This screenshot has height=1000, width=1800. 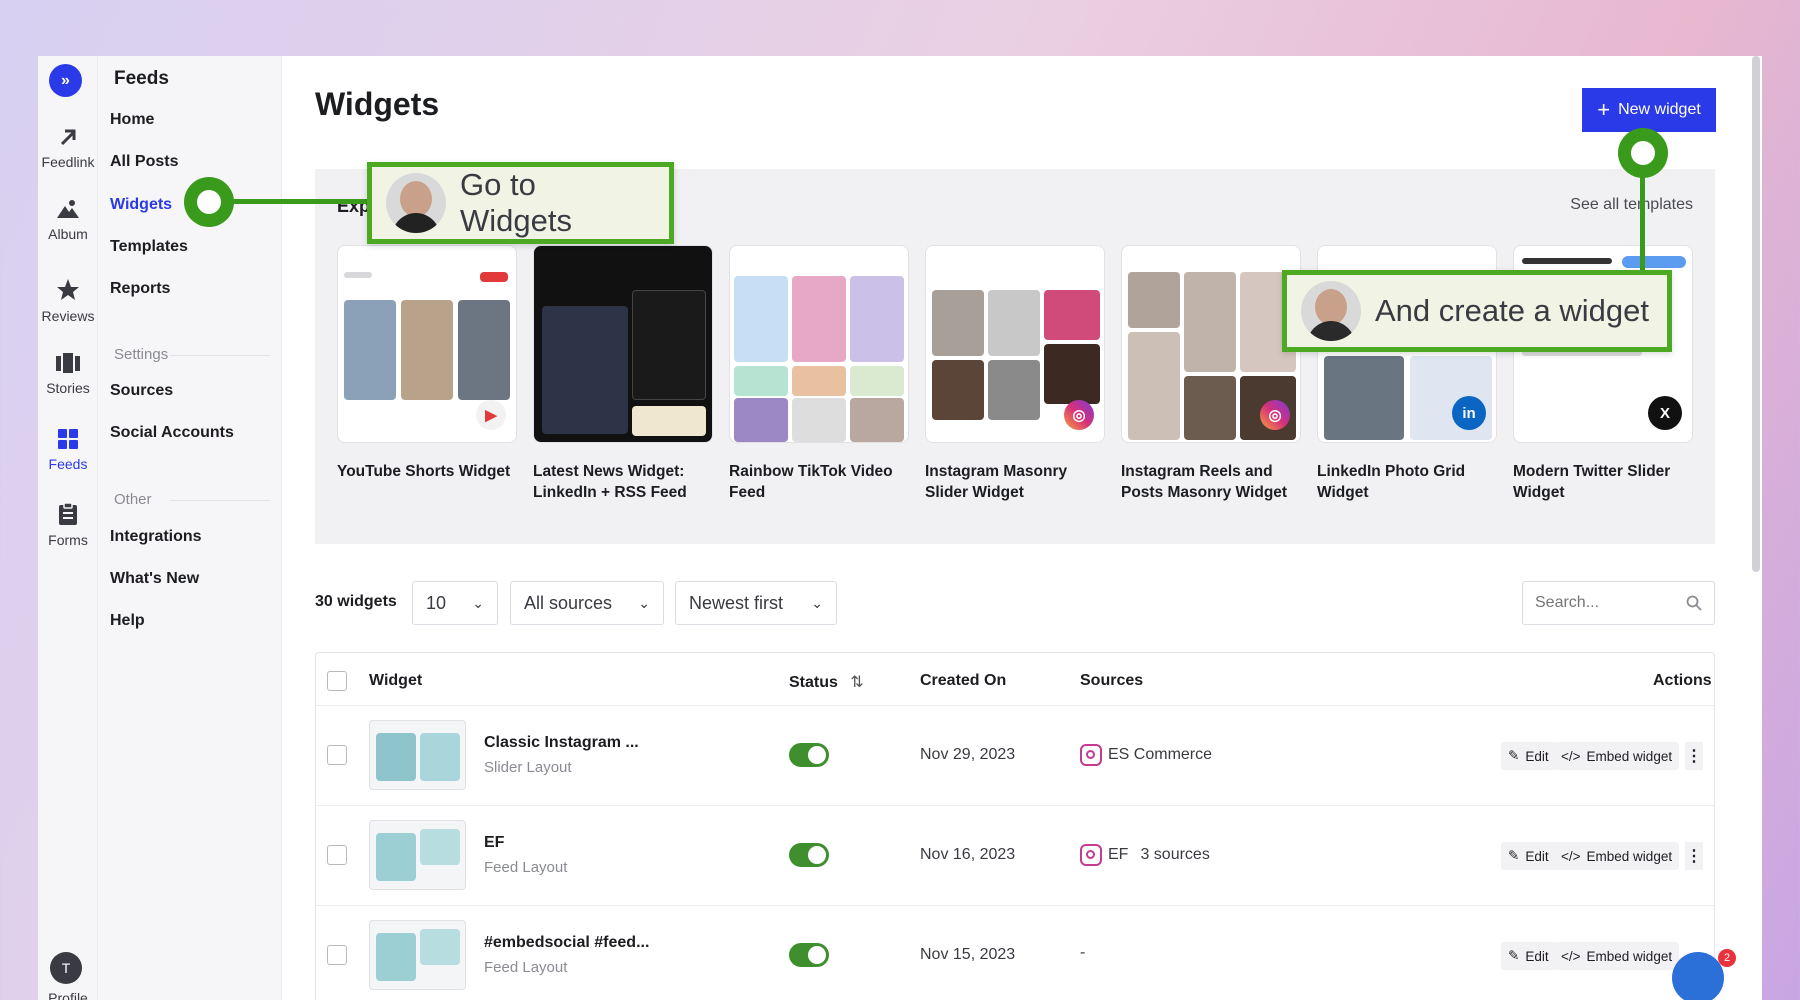 I want to click on template-caption: YouTube Shorts Widget, so click(x=424, y=471).